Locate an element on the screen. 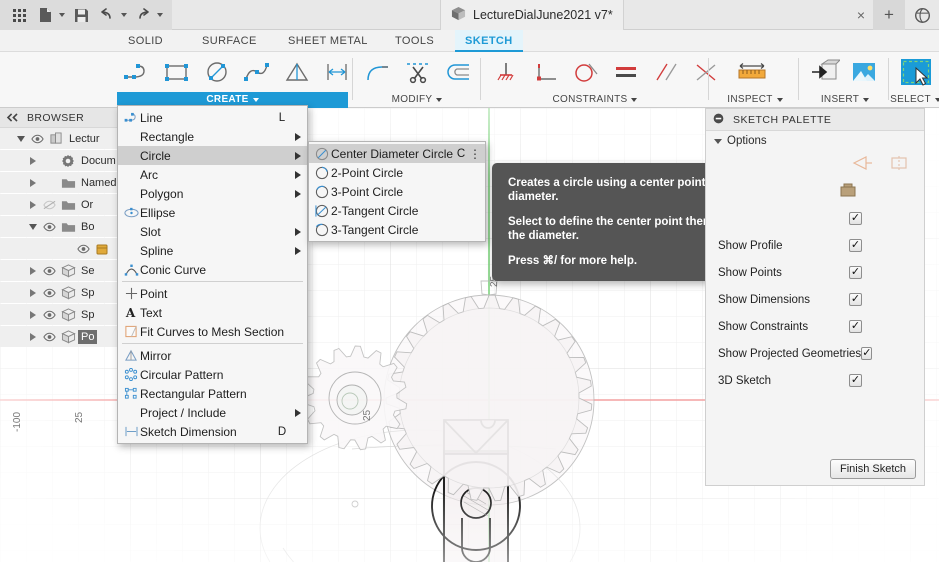  polygon-tool-icon is located at coordinates (297, 72).